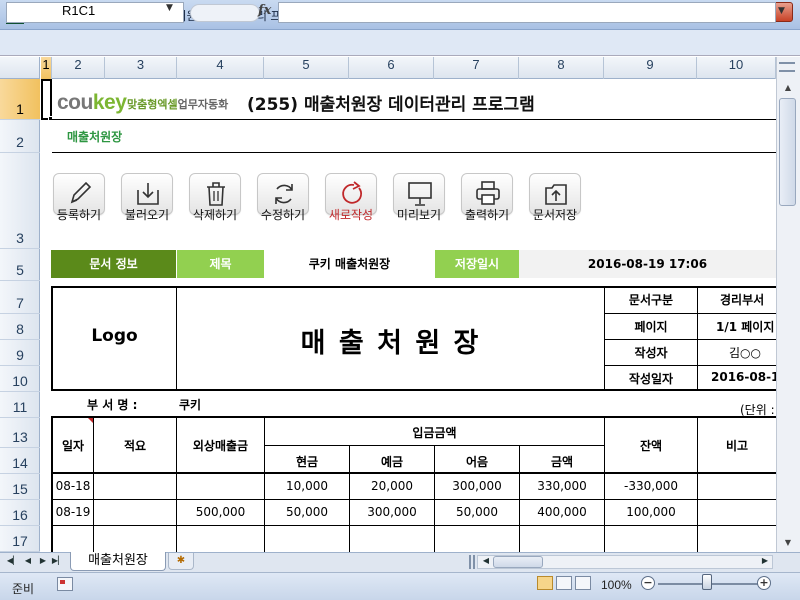  What do you see at coordinates (487, 214) in the screenshot?
I see `print-label: 출력하기` at bounding box center [487, 214].